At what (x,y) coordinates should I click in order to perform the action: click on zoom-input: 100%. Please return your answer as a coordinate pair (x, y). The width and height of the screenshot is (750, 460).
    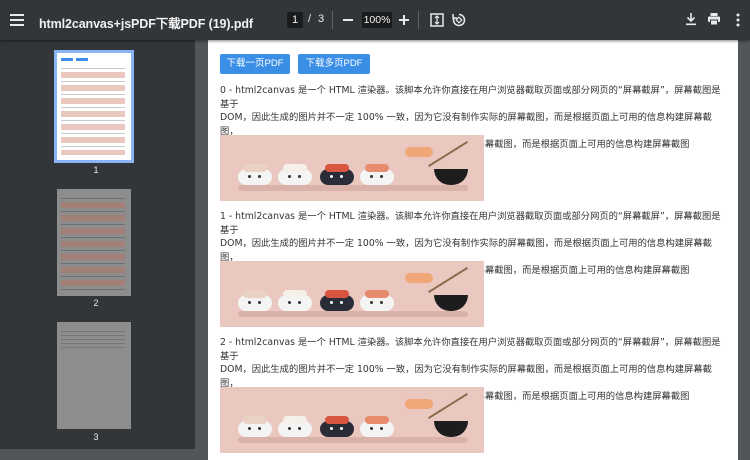
    Looking at the image, I should click on (377, 20).